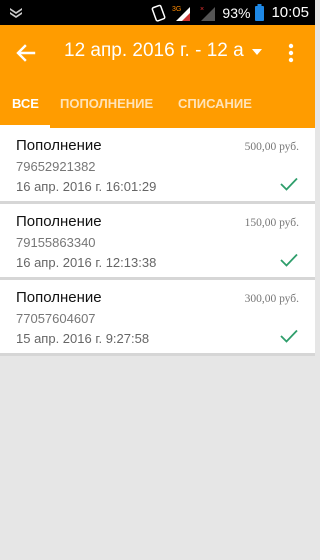 This screenshot has width=320, height=560. I want to click on signal-empty-icon: ×, so click(208, 13).